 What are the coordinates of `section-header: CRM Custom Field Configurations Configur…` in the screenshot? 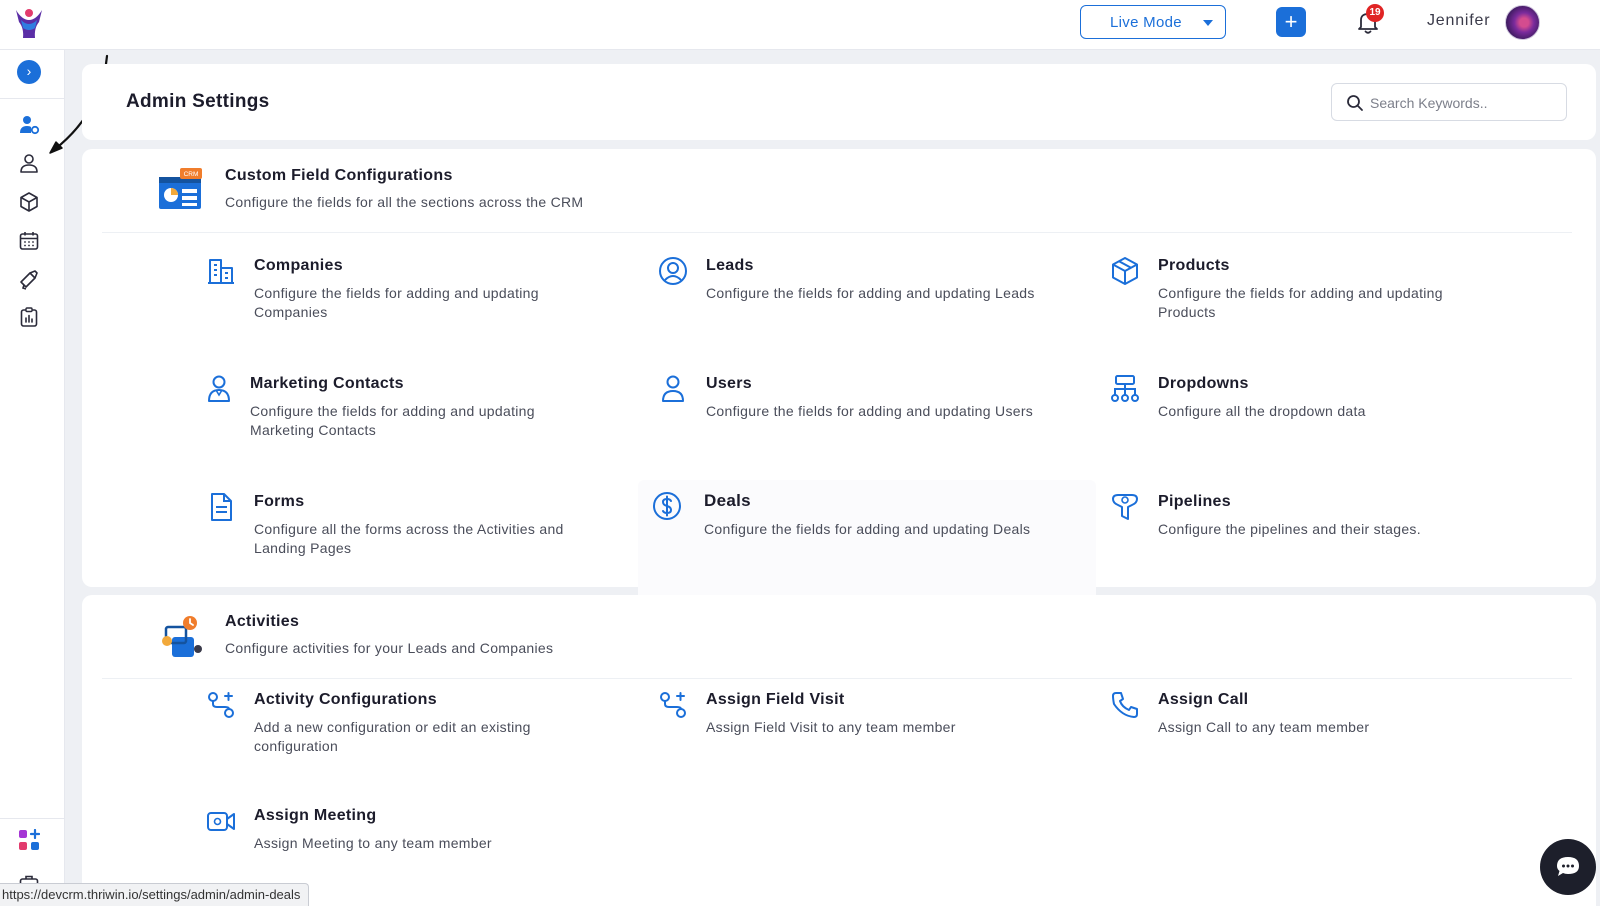 It's located at (837, 191).